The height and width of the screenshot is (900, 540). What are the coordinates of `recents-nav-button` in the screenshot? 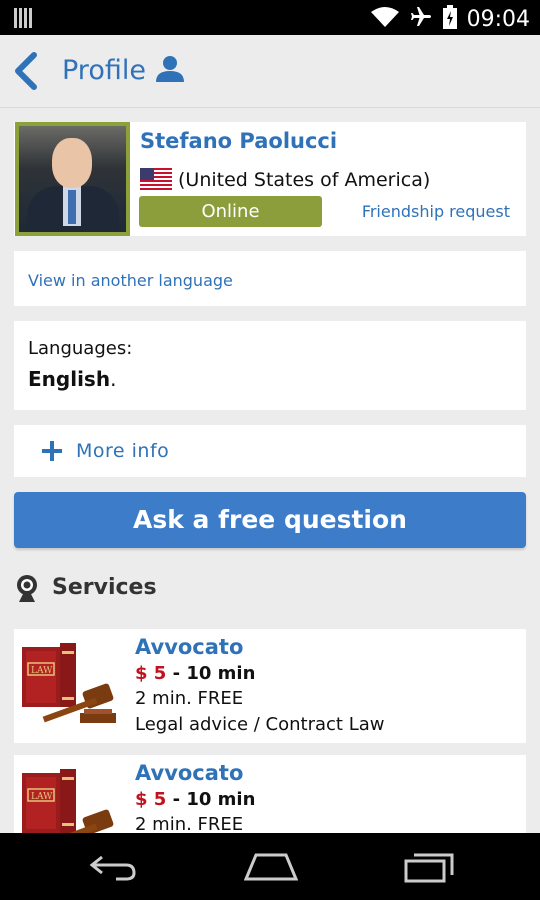 It's located at (429, 869).